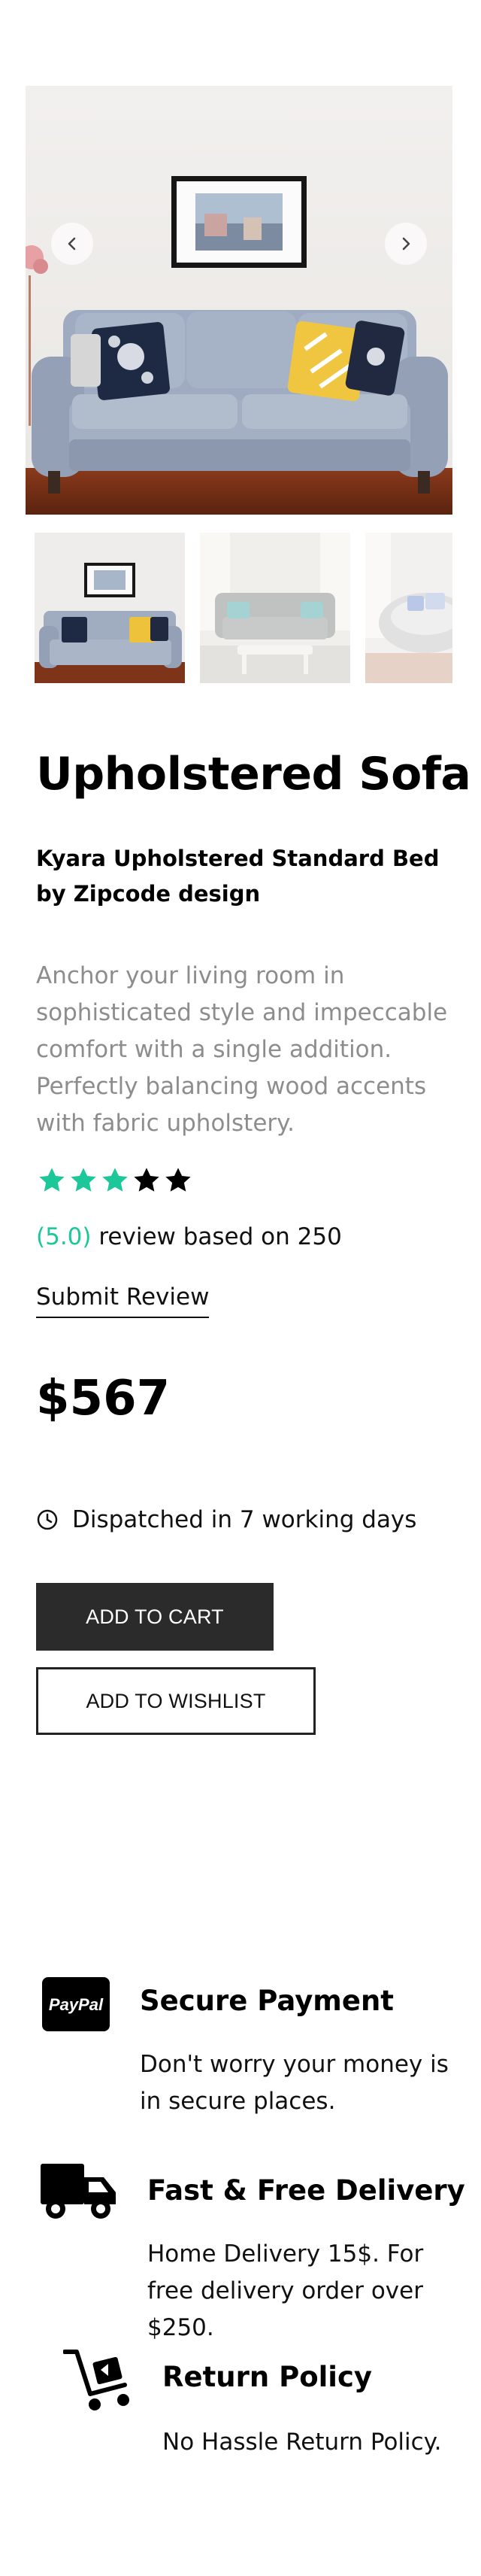 This screenshot has width=481, height=2576. I want to click on product-title: Upholstered Sofa, so click(253, 774).